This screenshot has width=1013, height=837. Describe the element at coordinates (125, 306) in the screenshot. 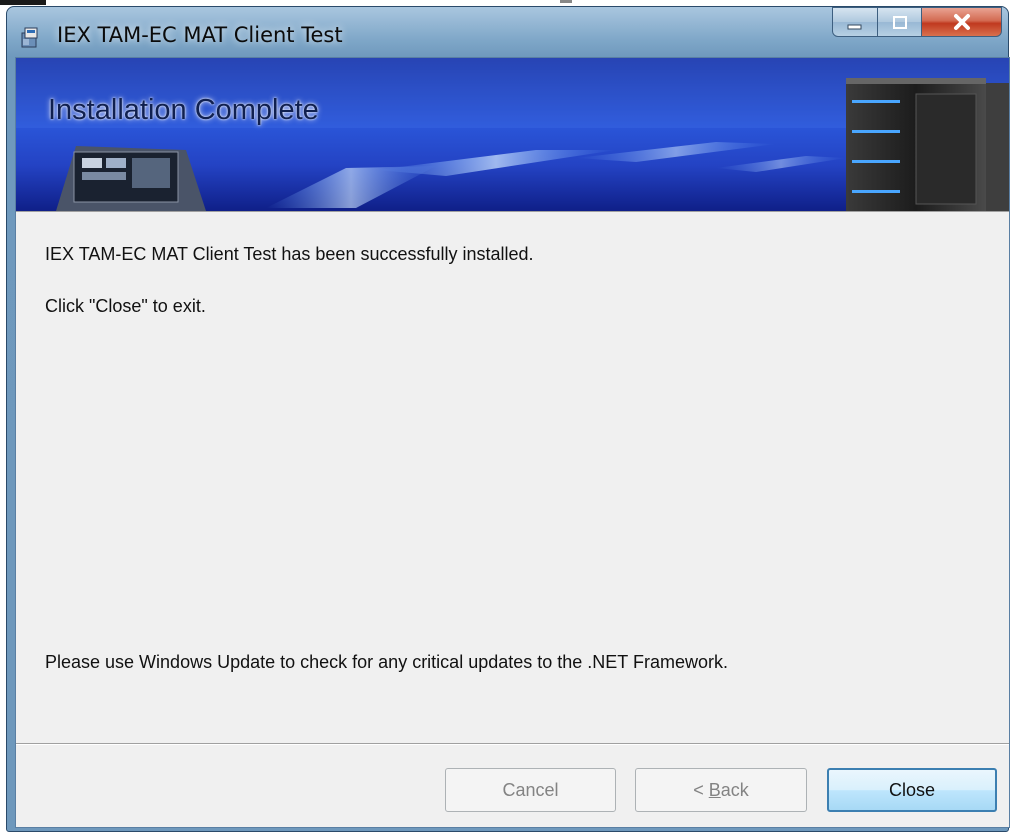

I see `exit-instruction: Click "Close" to exit.` at that location.